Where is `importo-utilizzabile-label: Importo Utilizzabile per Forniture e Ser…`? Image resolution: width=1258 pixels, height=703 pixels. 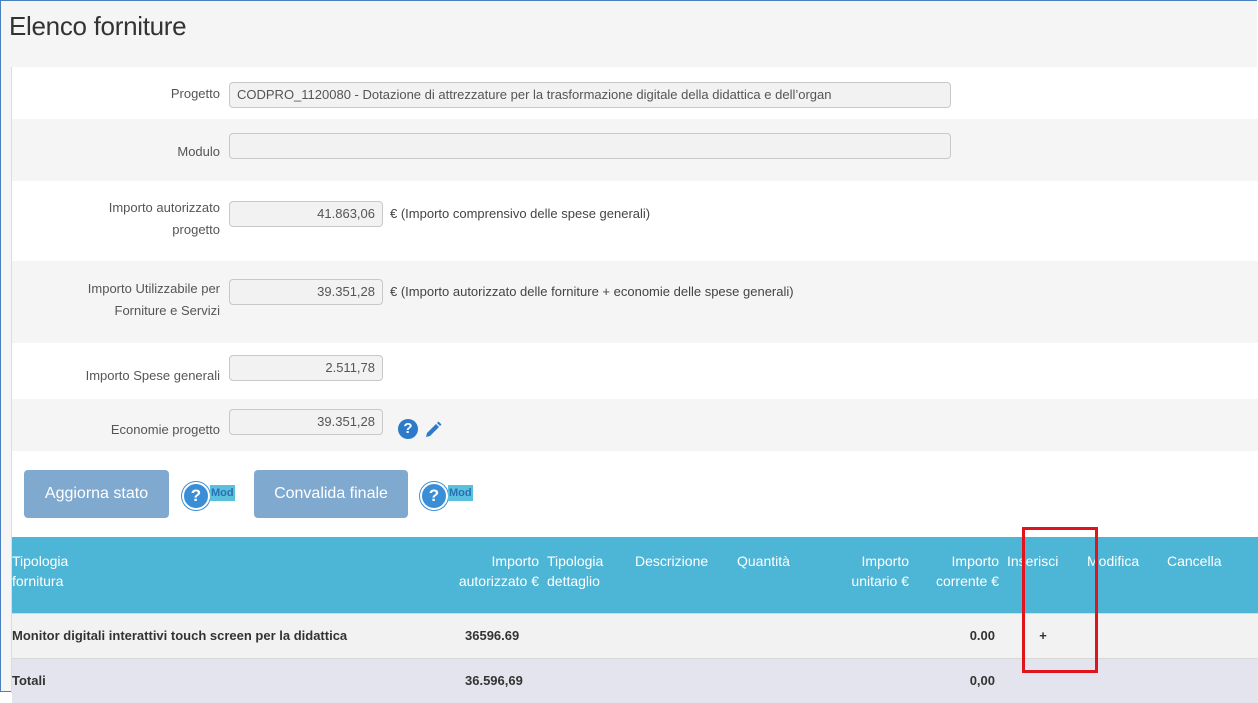 importo-utilizzabile-label: Importo Utilizzabile per Forniture e Ser… is located at coordinates (154, 300).